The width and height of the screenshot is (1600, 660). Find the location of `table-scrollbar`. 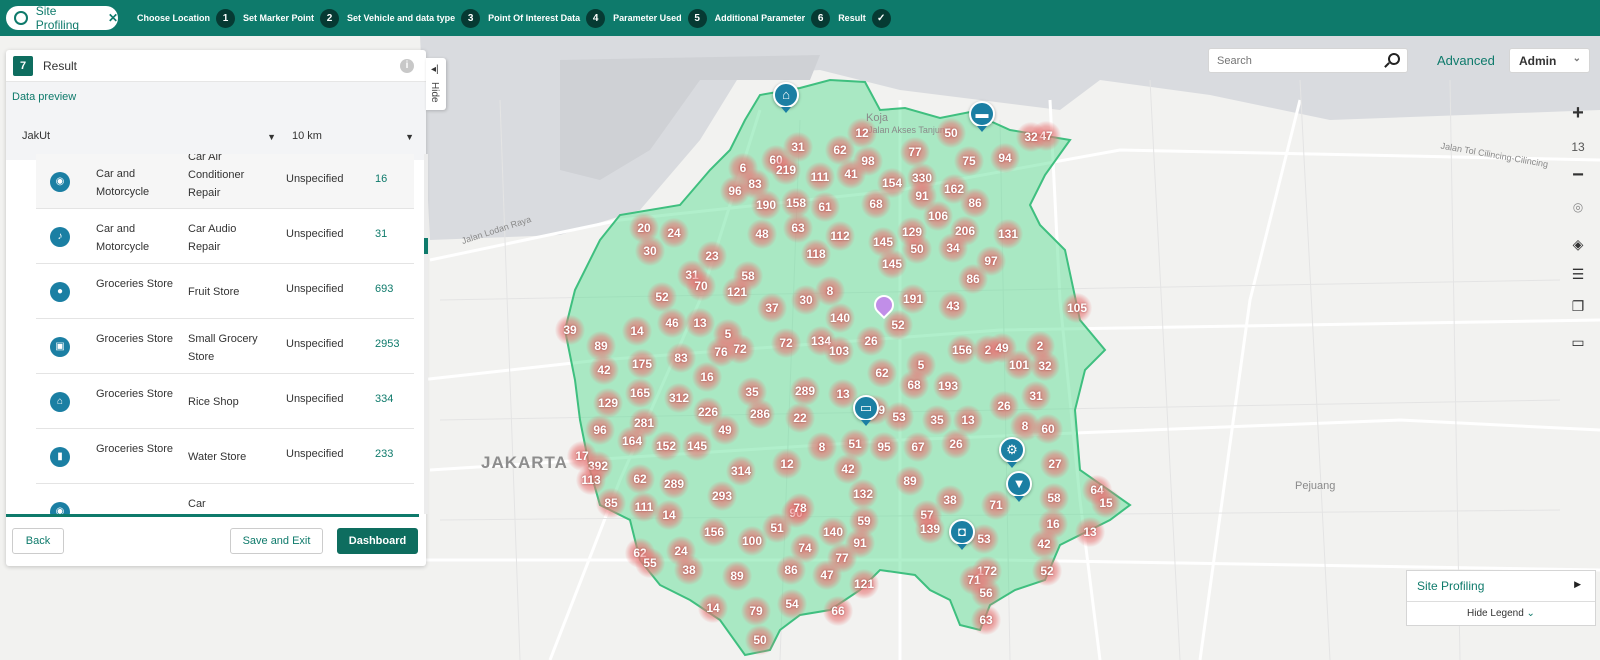

table-scrollbar is located at coordinates (426, 334).